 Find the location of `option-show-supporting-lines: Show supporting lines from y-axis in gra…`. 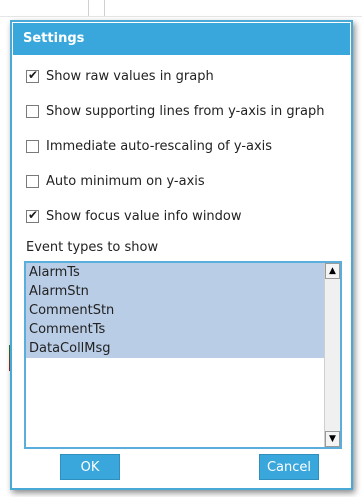

option-show-supporting-lines: Show supporting lines from y-axis in gra… is located at coordinates (175, 111).